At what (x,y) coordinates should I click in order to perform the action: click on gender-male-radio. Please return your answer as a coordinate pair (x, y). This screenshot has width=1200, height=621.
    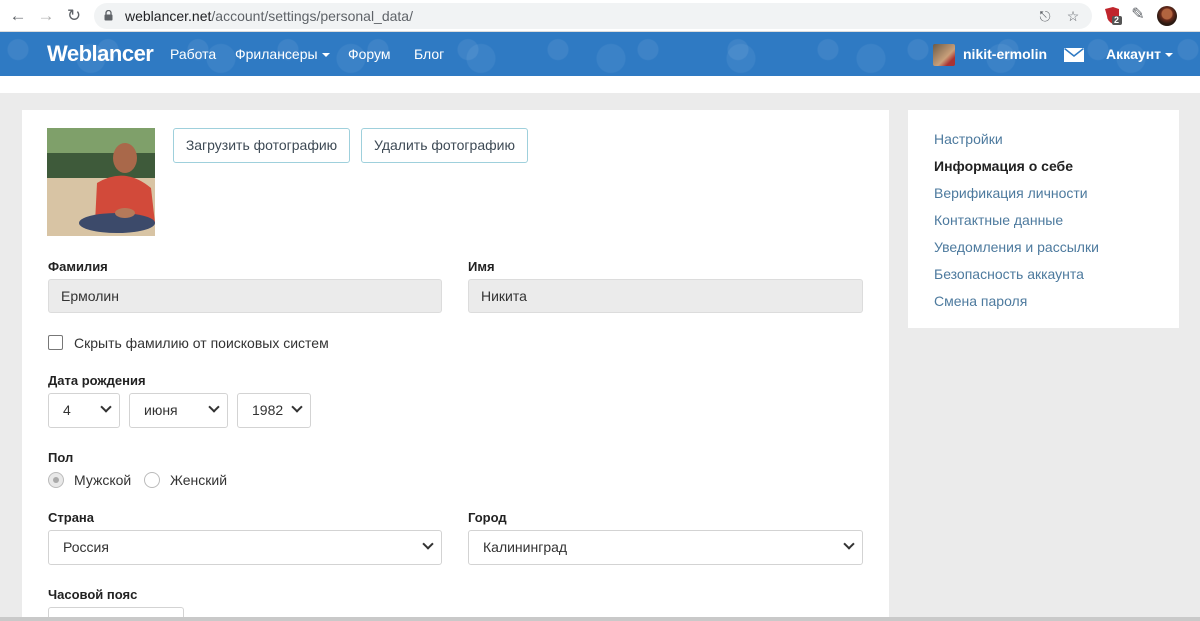
    Looking at the image, I should click on (56, 480).